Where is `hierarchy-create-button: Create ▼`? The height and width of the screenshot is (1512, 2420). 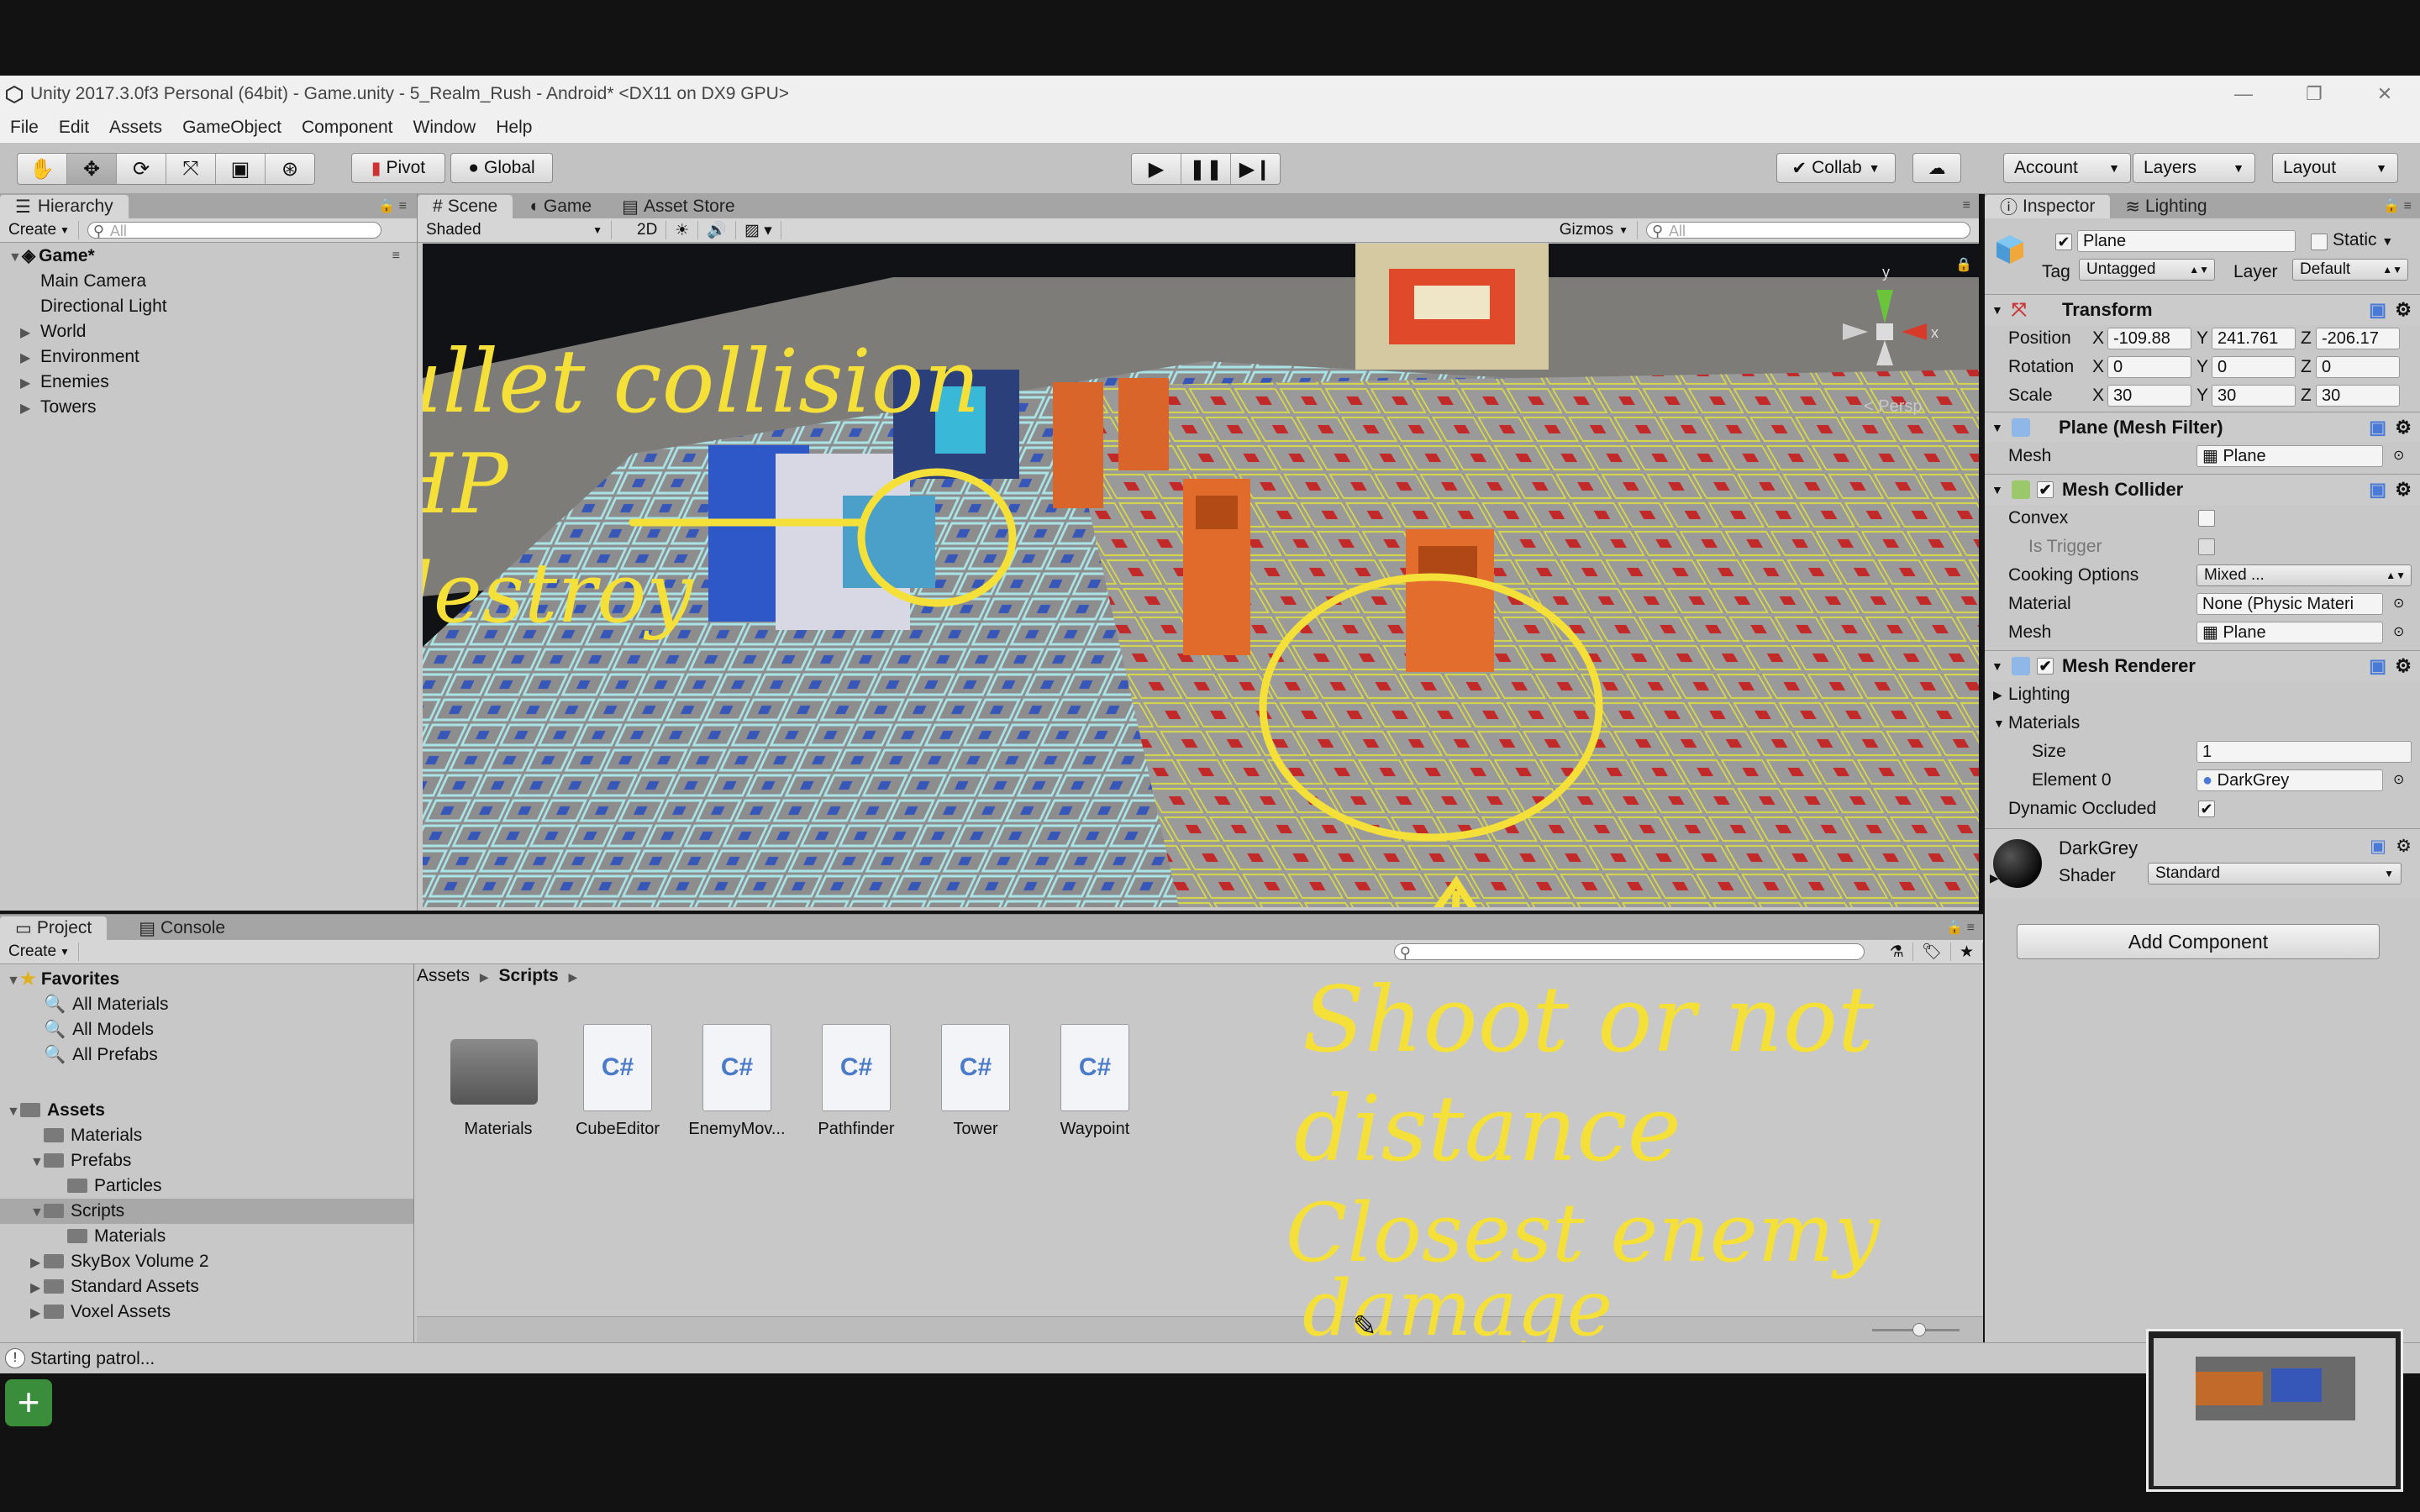
hierarchy-create-button: Create ▼ is located at coordinates (39, 230).